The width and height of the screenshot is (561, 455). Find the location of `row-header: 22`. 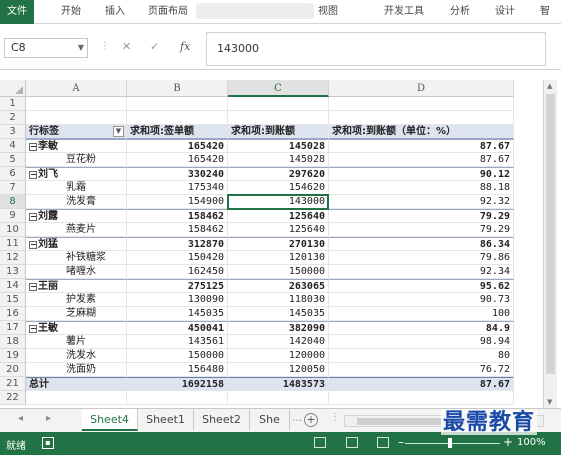

row-header: 22 is located at coordinates (13, 398).